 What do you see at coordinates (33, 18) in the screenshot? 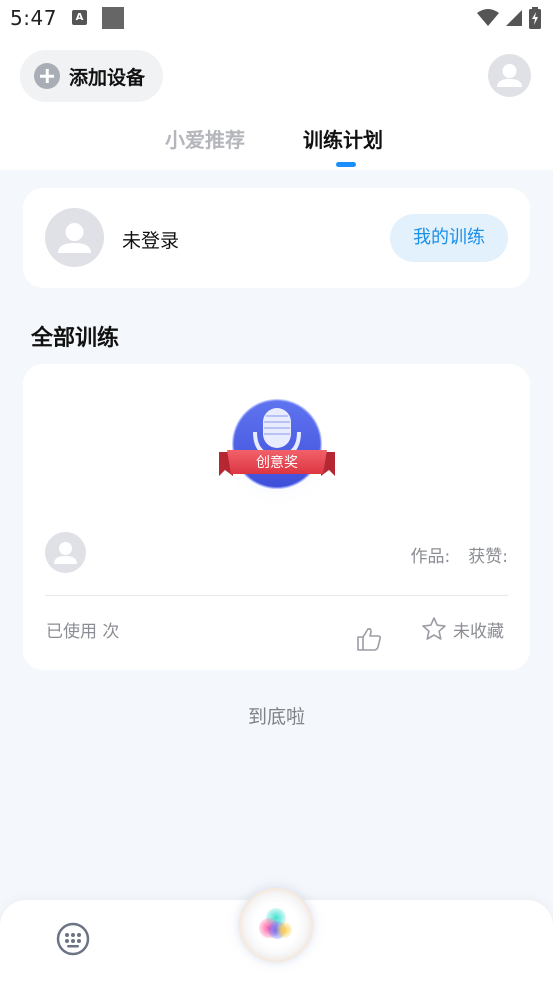
I see `status-time: 5:47` at bounding box center [33, 18].